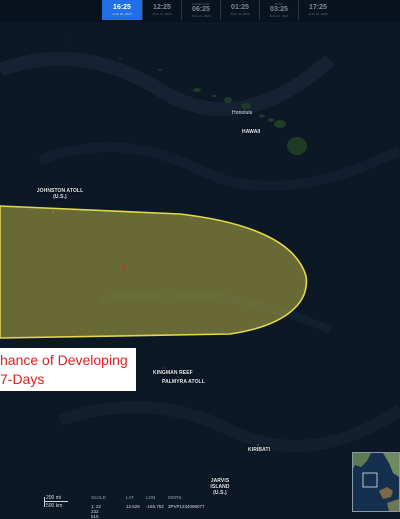  What do you see at coordinates (98, 507) in the screenshot?
I see `scale-readout: SCALE 1: 22 232 515` at bounding box center [98, 507].